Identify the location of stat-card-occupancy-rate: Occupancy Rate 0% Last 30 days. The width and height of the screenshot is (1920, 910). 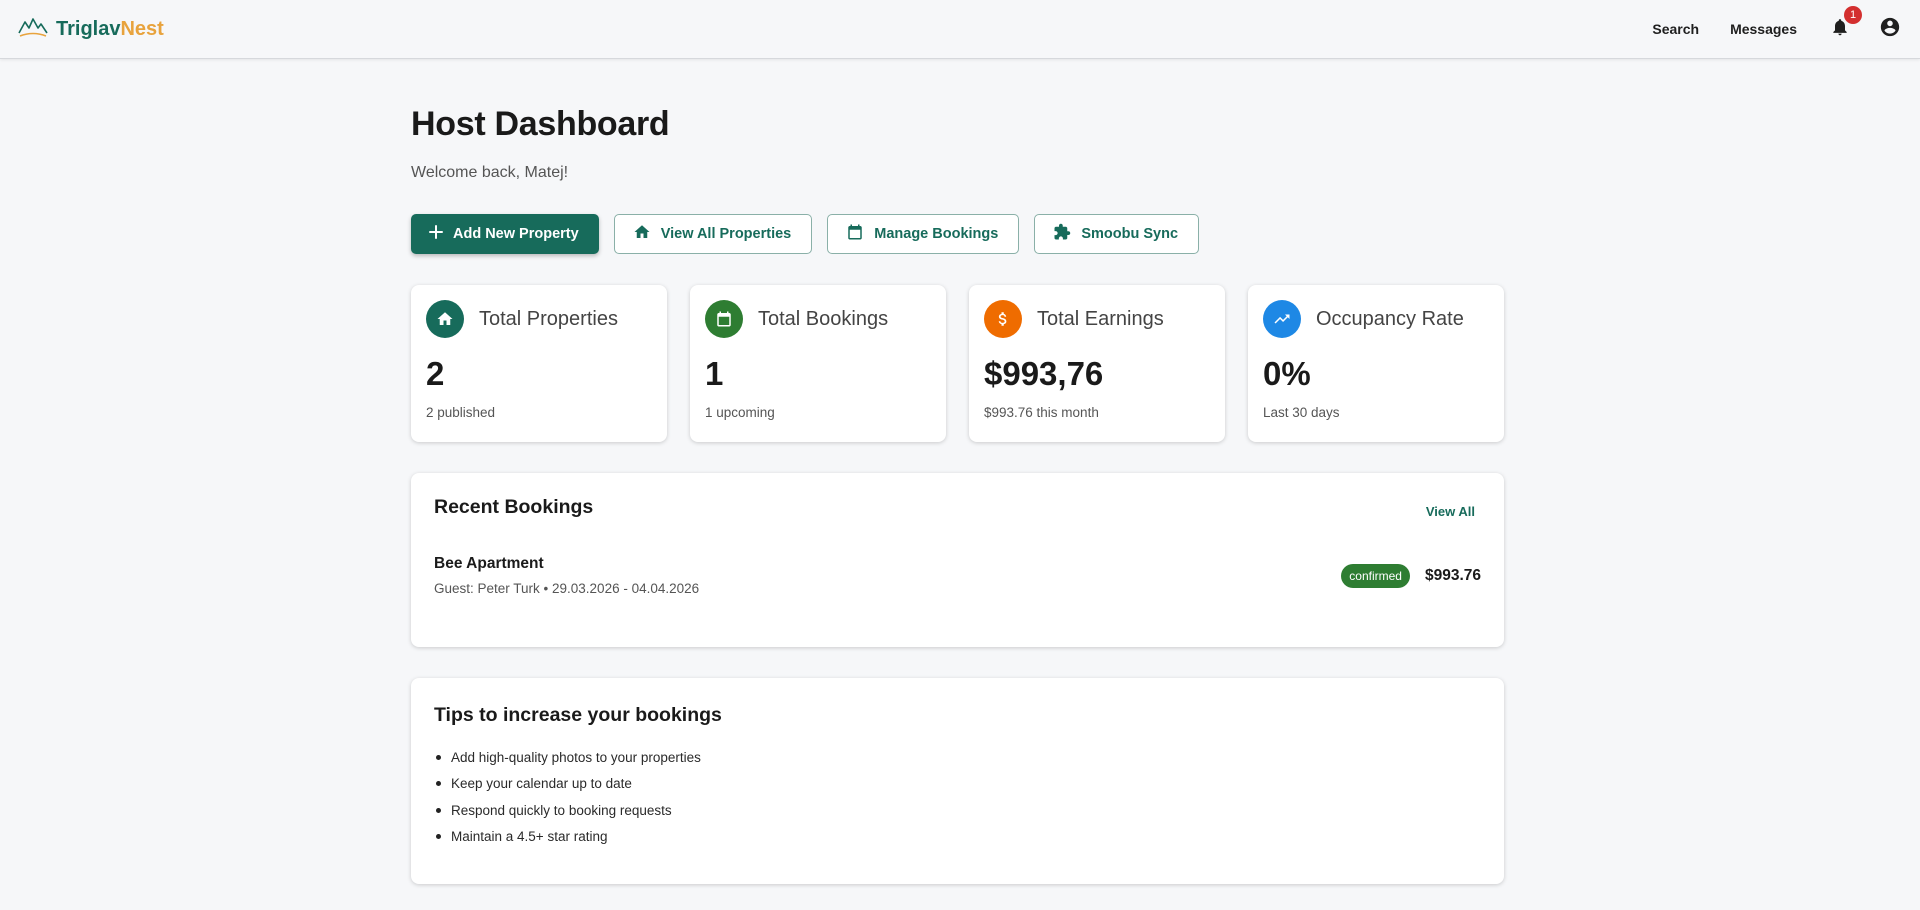
(1376, 363).